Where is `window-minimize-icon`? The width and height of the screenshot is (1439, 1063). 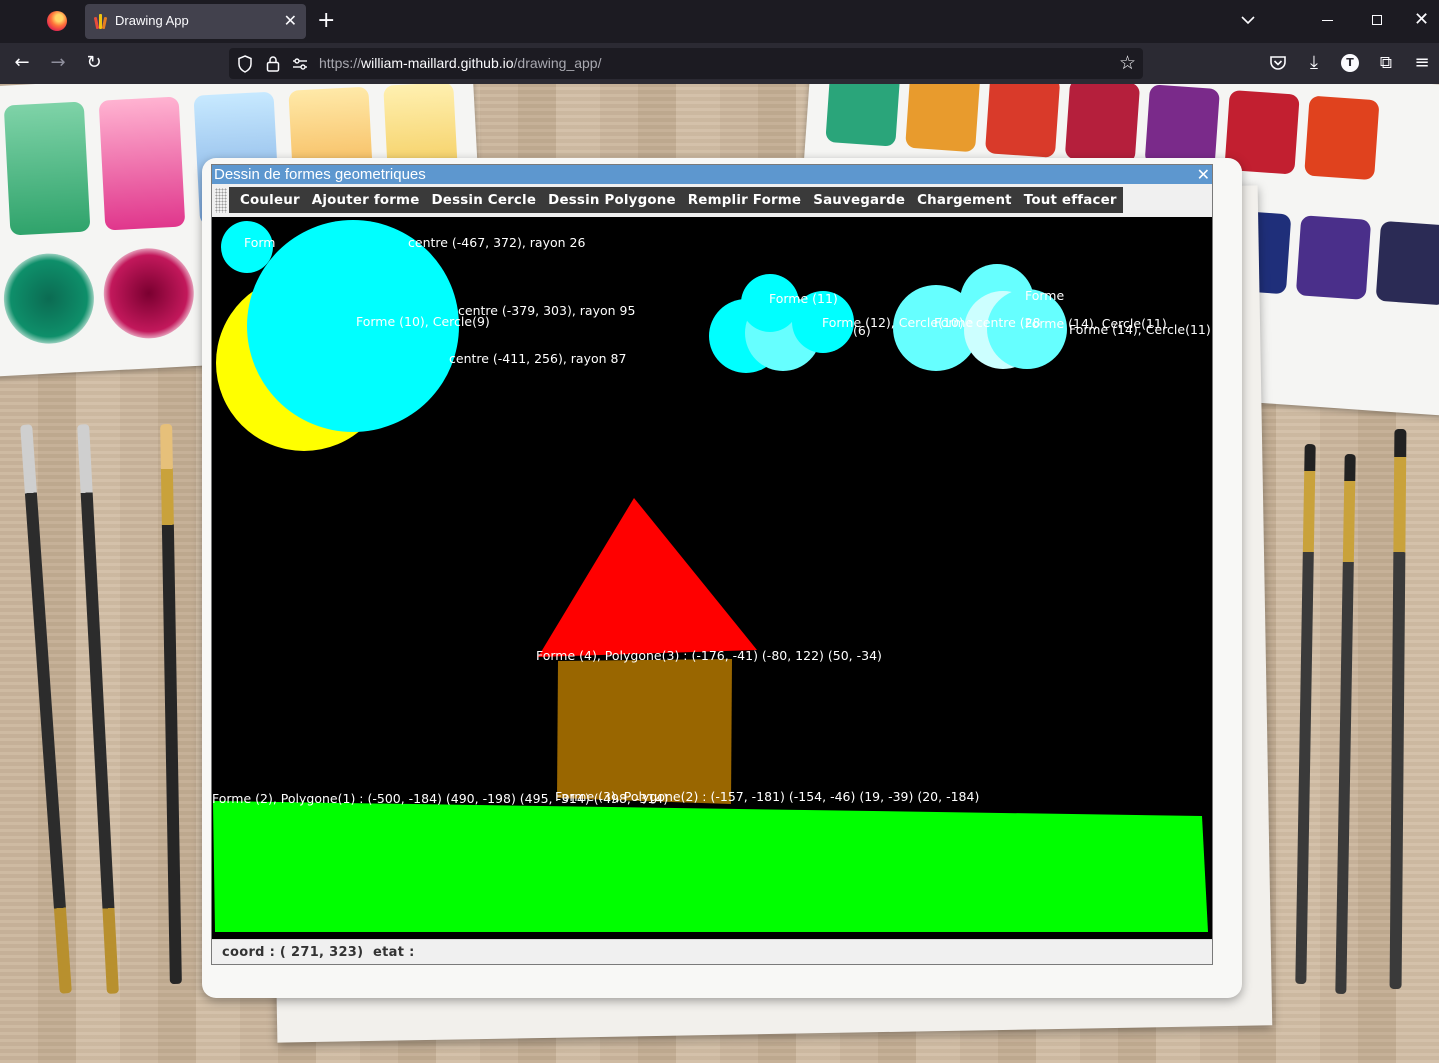
window-minimize-icon is located at coordinates (1327, 20).